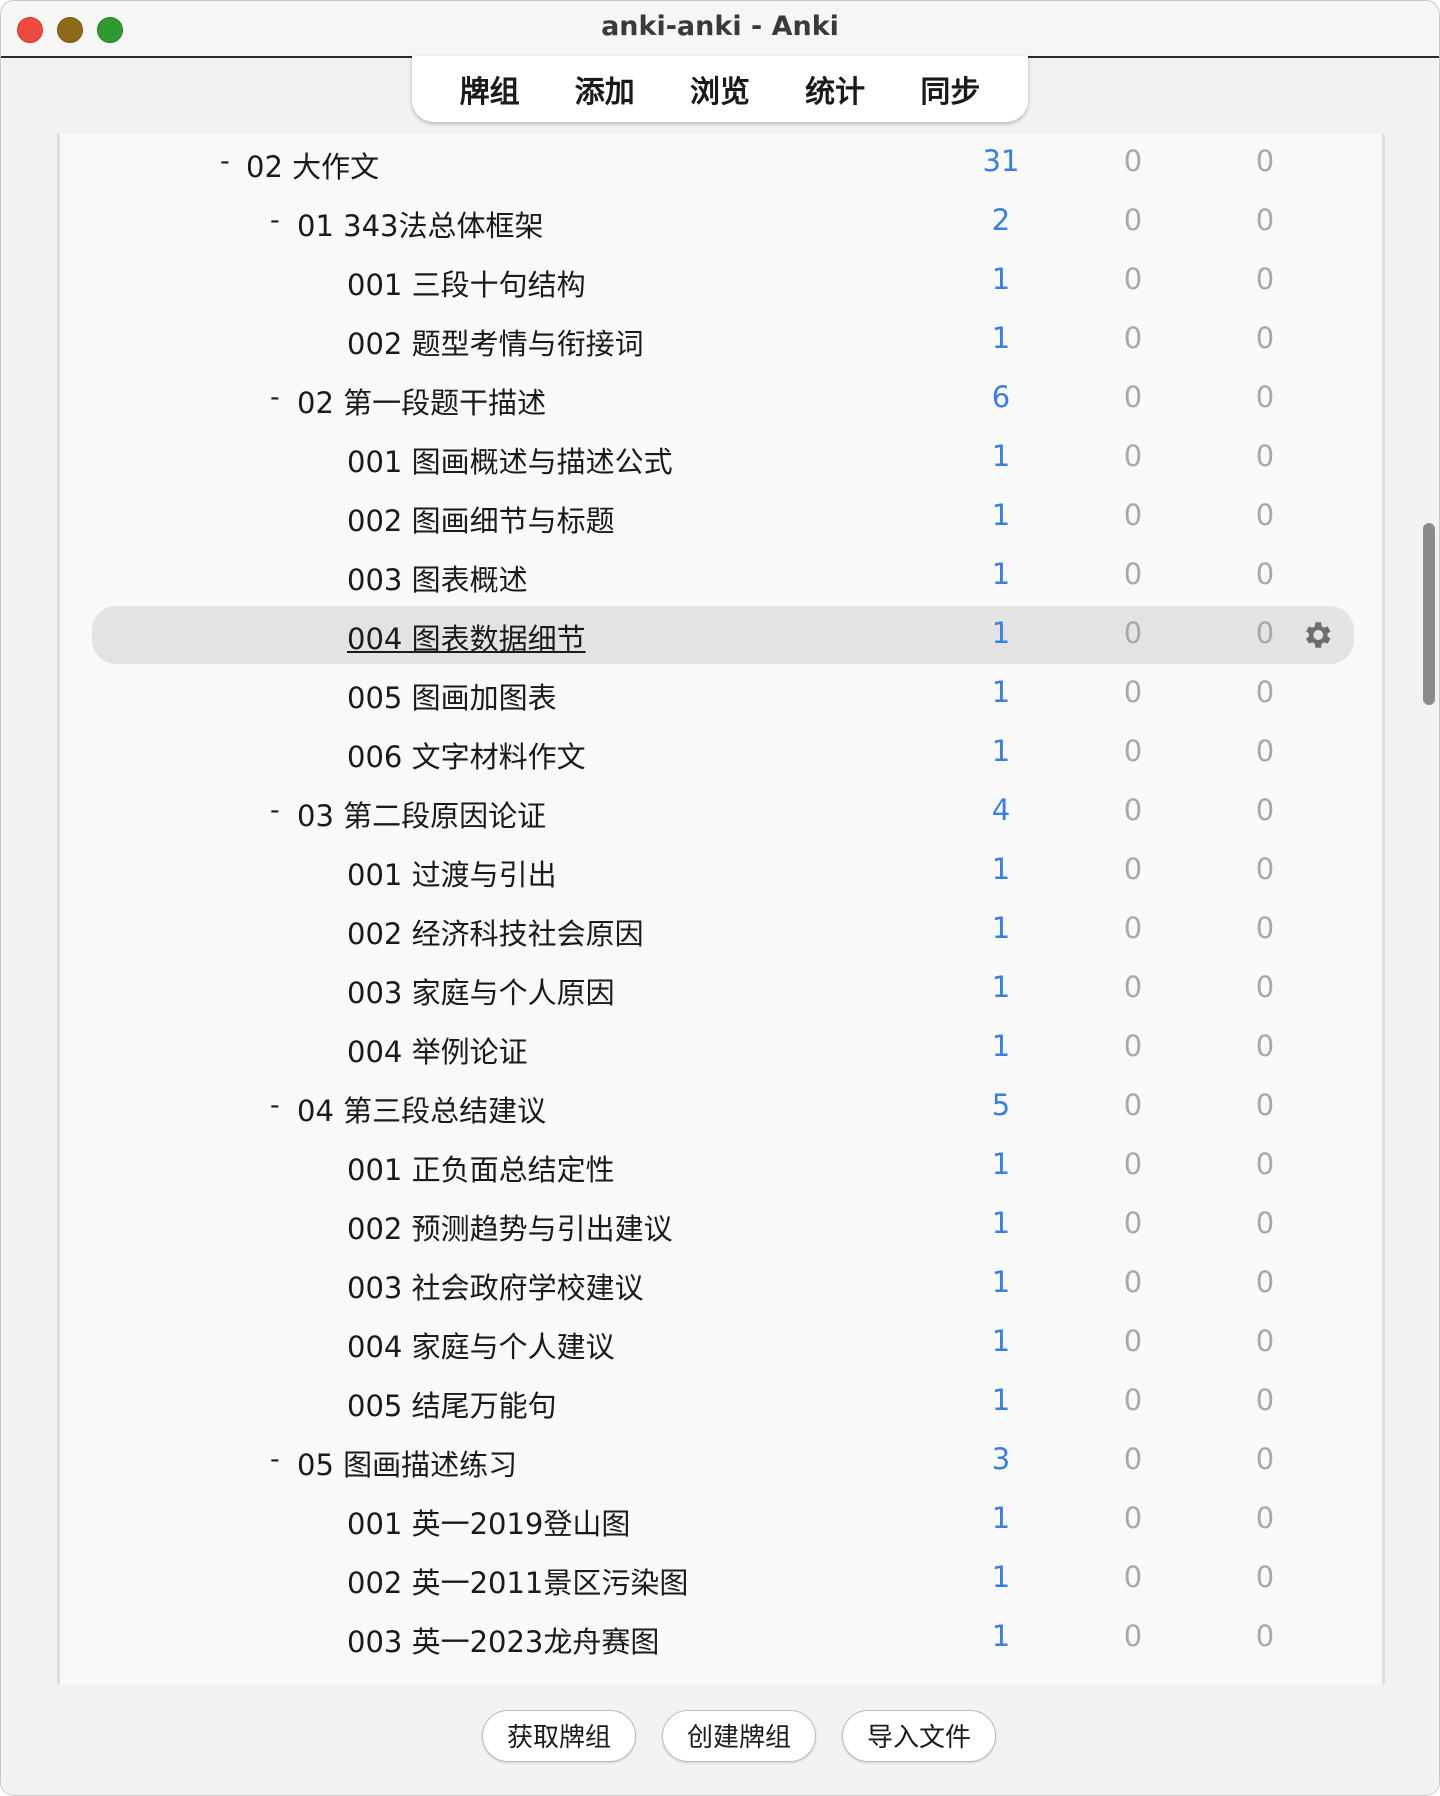 The image size is (1440, 1796). Describe the element at coordinates (503, 1640) in the screenshot. I see `deck-name: 003 英一2023龙舟赛图` at that location.